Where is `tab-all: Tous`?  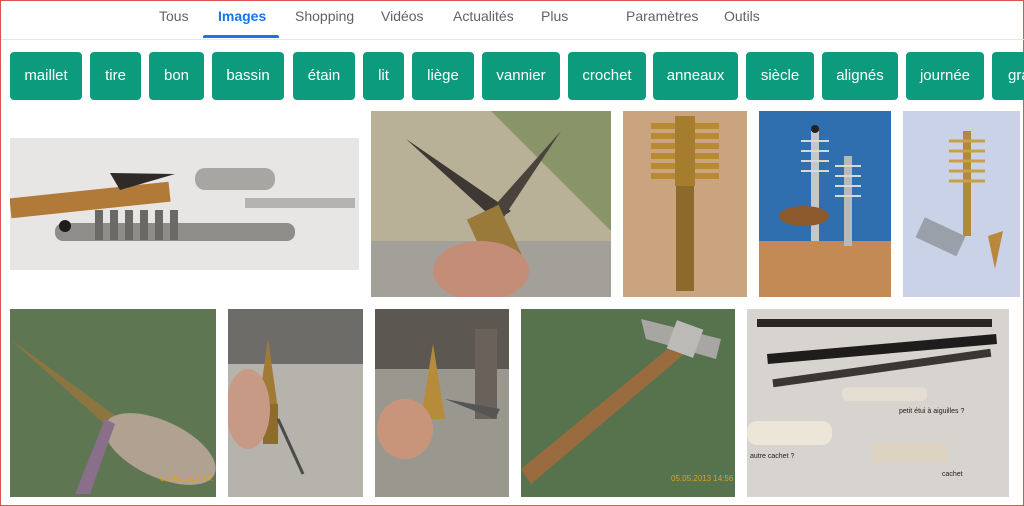
tab-all: Tous is located at coordinates (174, 19).